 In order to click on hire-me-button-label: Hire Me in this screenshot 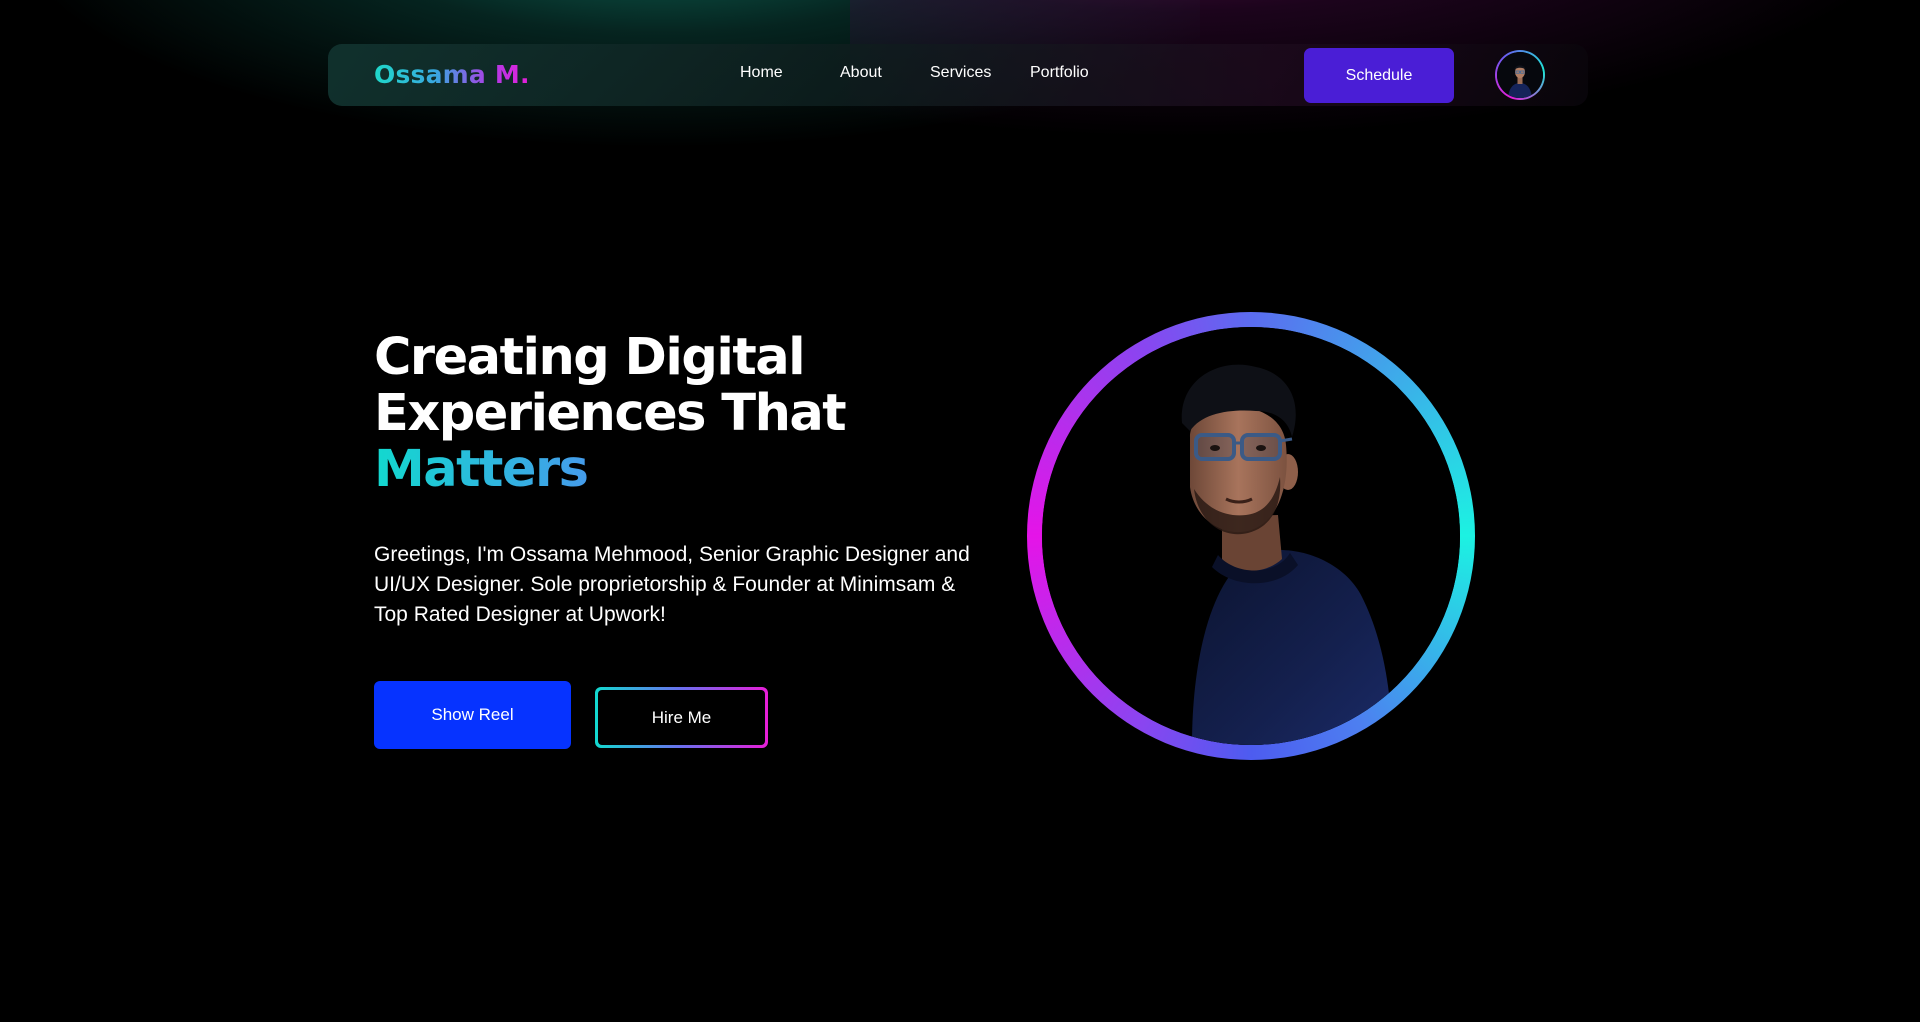, I will do `click(681, 717)`.